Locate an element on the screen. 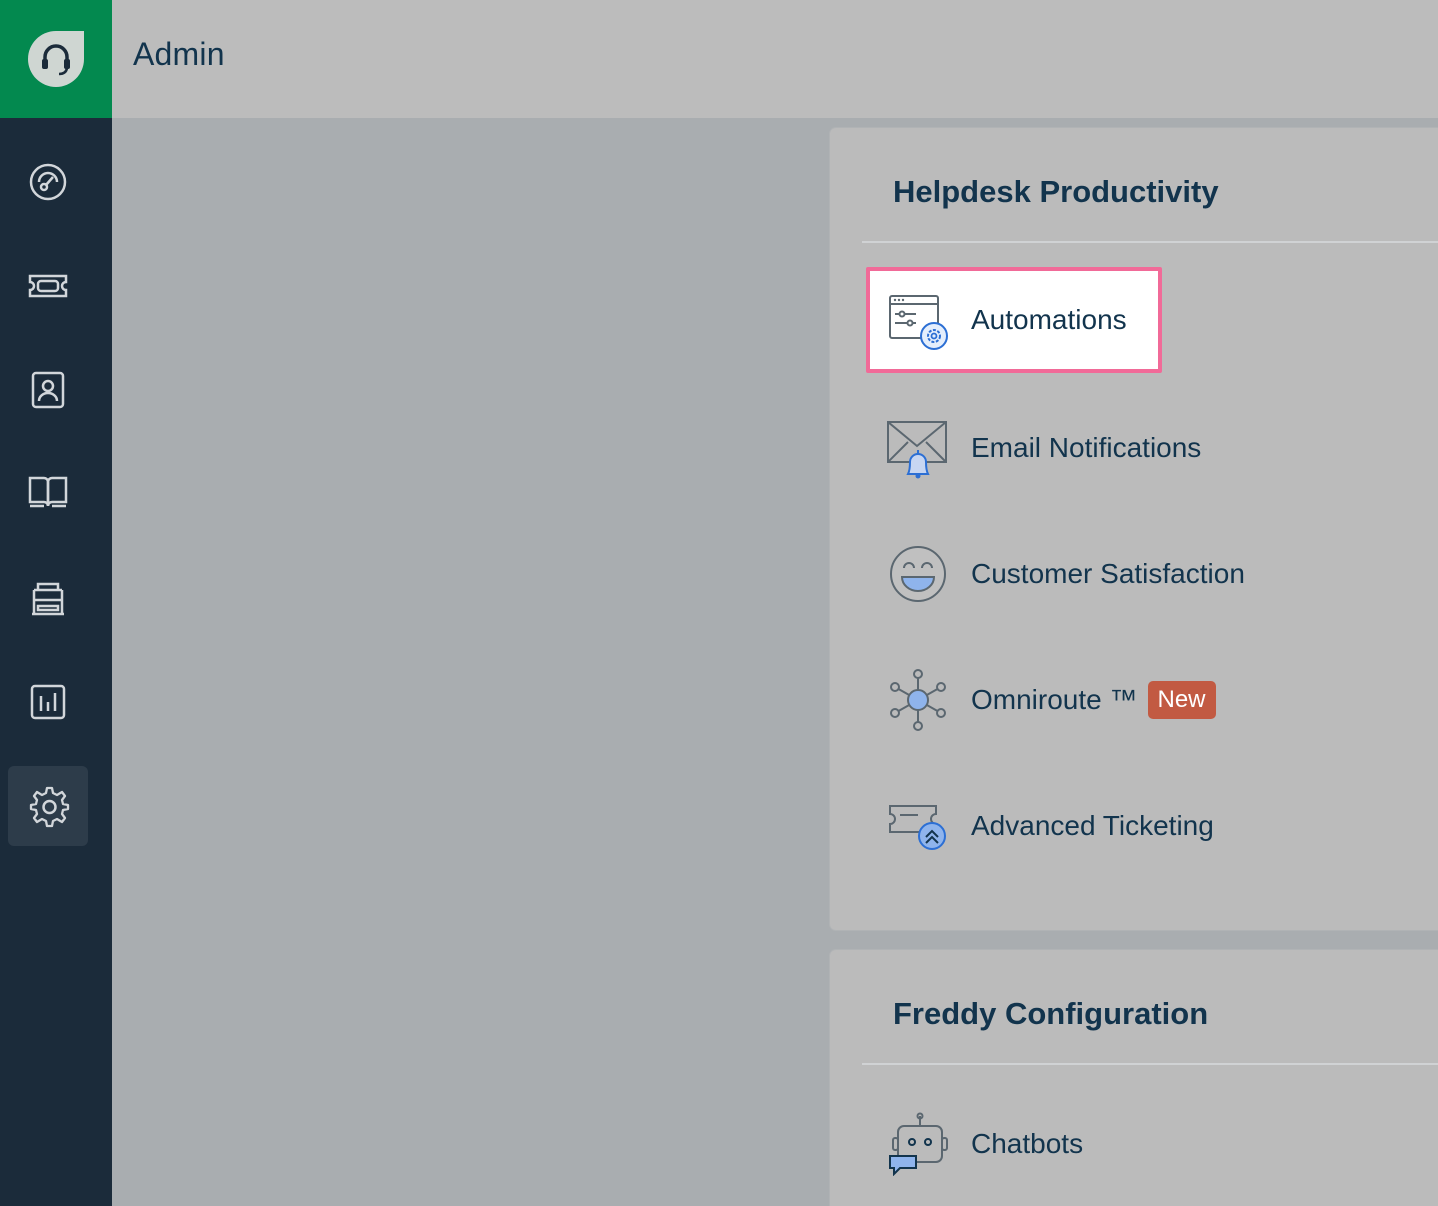 This screenshot has height=1206, width=1438. topbar: Admin is located at coordinates (775, 59).